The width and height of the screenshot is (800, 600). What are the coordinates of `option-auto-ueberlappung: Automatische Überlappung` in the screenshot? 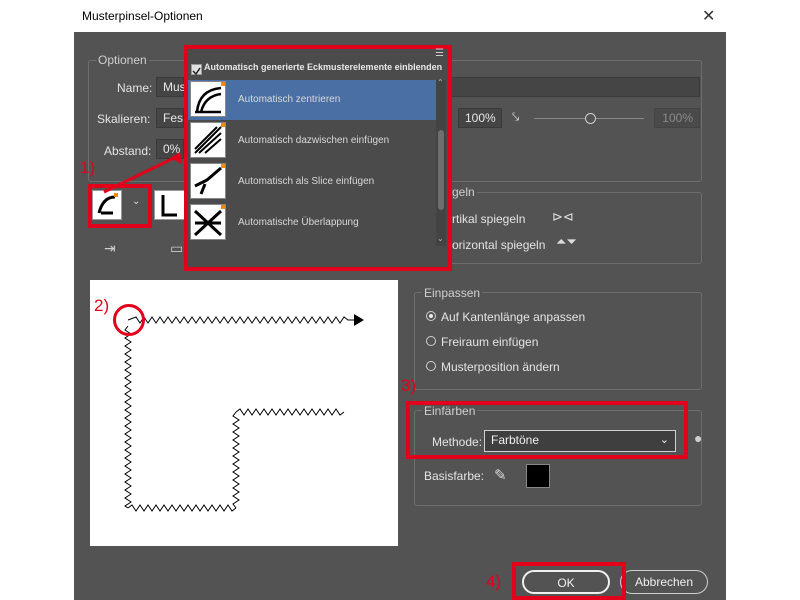 It's located at (312, 223).